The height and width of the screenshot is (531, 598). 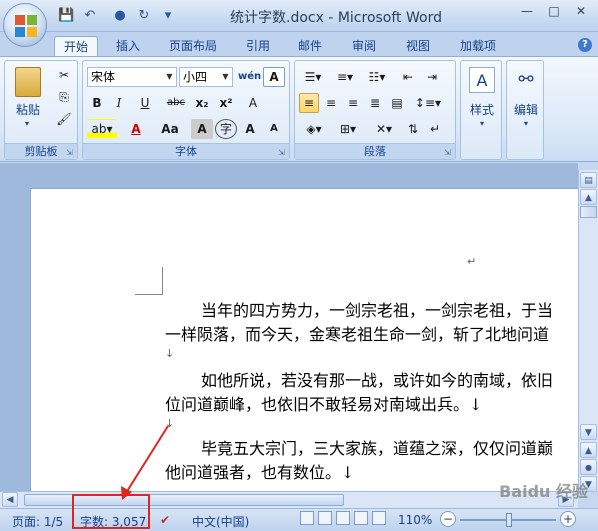 I want to click on font-size-combo: 小四 ▼, so click(x=206, y=77).